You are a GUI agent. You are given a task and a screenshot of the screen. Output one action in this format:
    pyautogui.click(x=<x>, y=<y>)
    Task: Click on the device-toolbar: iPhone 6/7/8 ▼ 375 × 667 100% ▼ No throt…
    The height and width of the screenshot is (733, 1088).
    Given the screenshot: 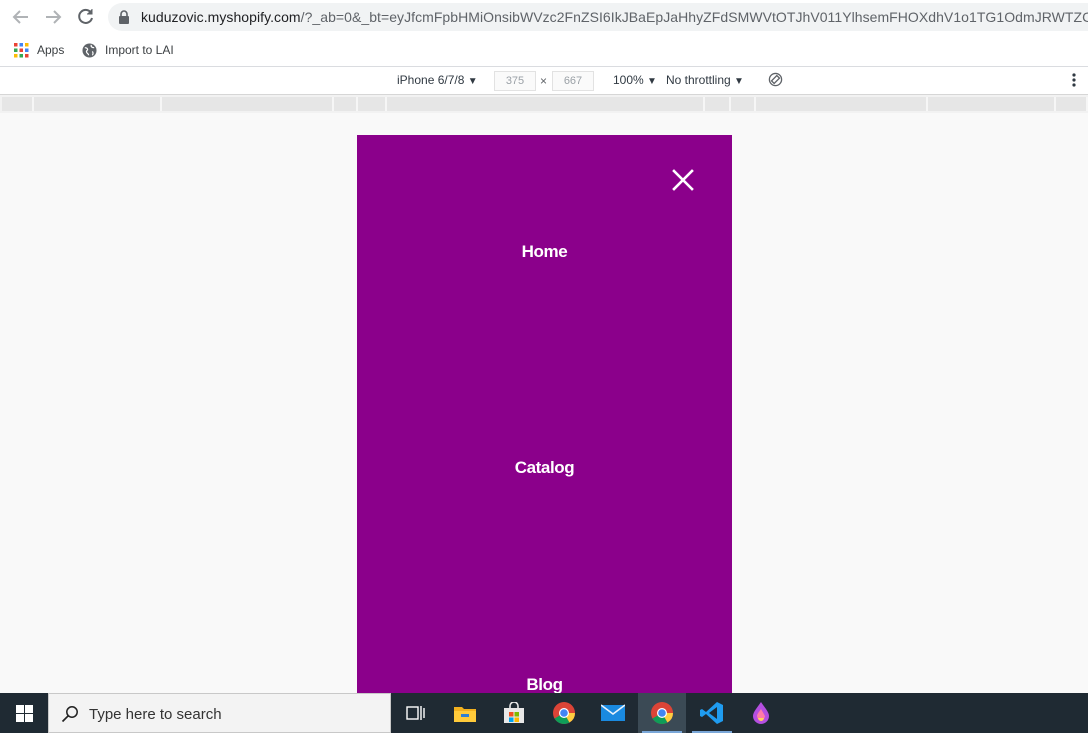 What is the action you would take?
    pyautogui.click(x=544, y=81)
    